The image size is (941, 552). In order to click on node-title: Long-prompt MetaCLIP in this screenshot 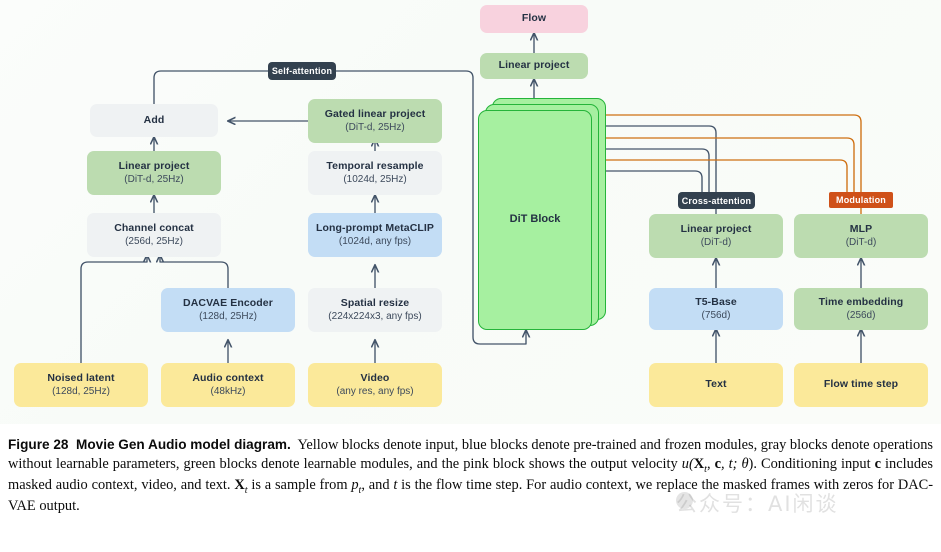, I will do `click(375, 227)`.